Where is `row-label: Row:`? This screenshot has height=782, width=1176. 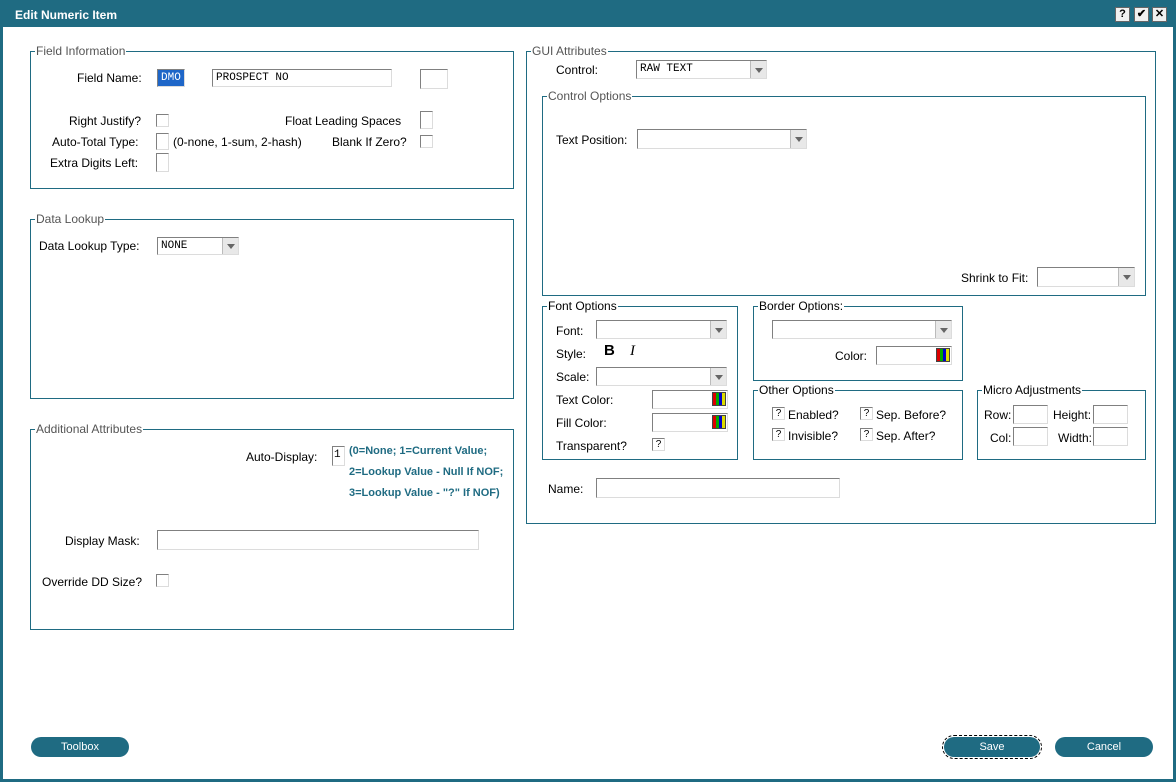 row-label: Row: is located at coordinates (998, 415).